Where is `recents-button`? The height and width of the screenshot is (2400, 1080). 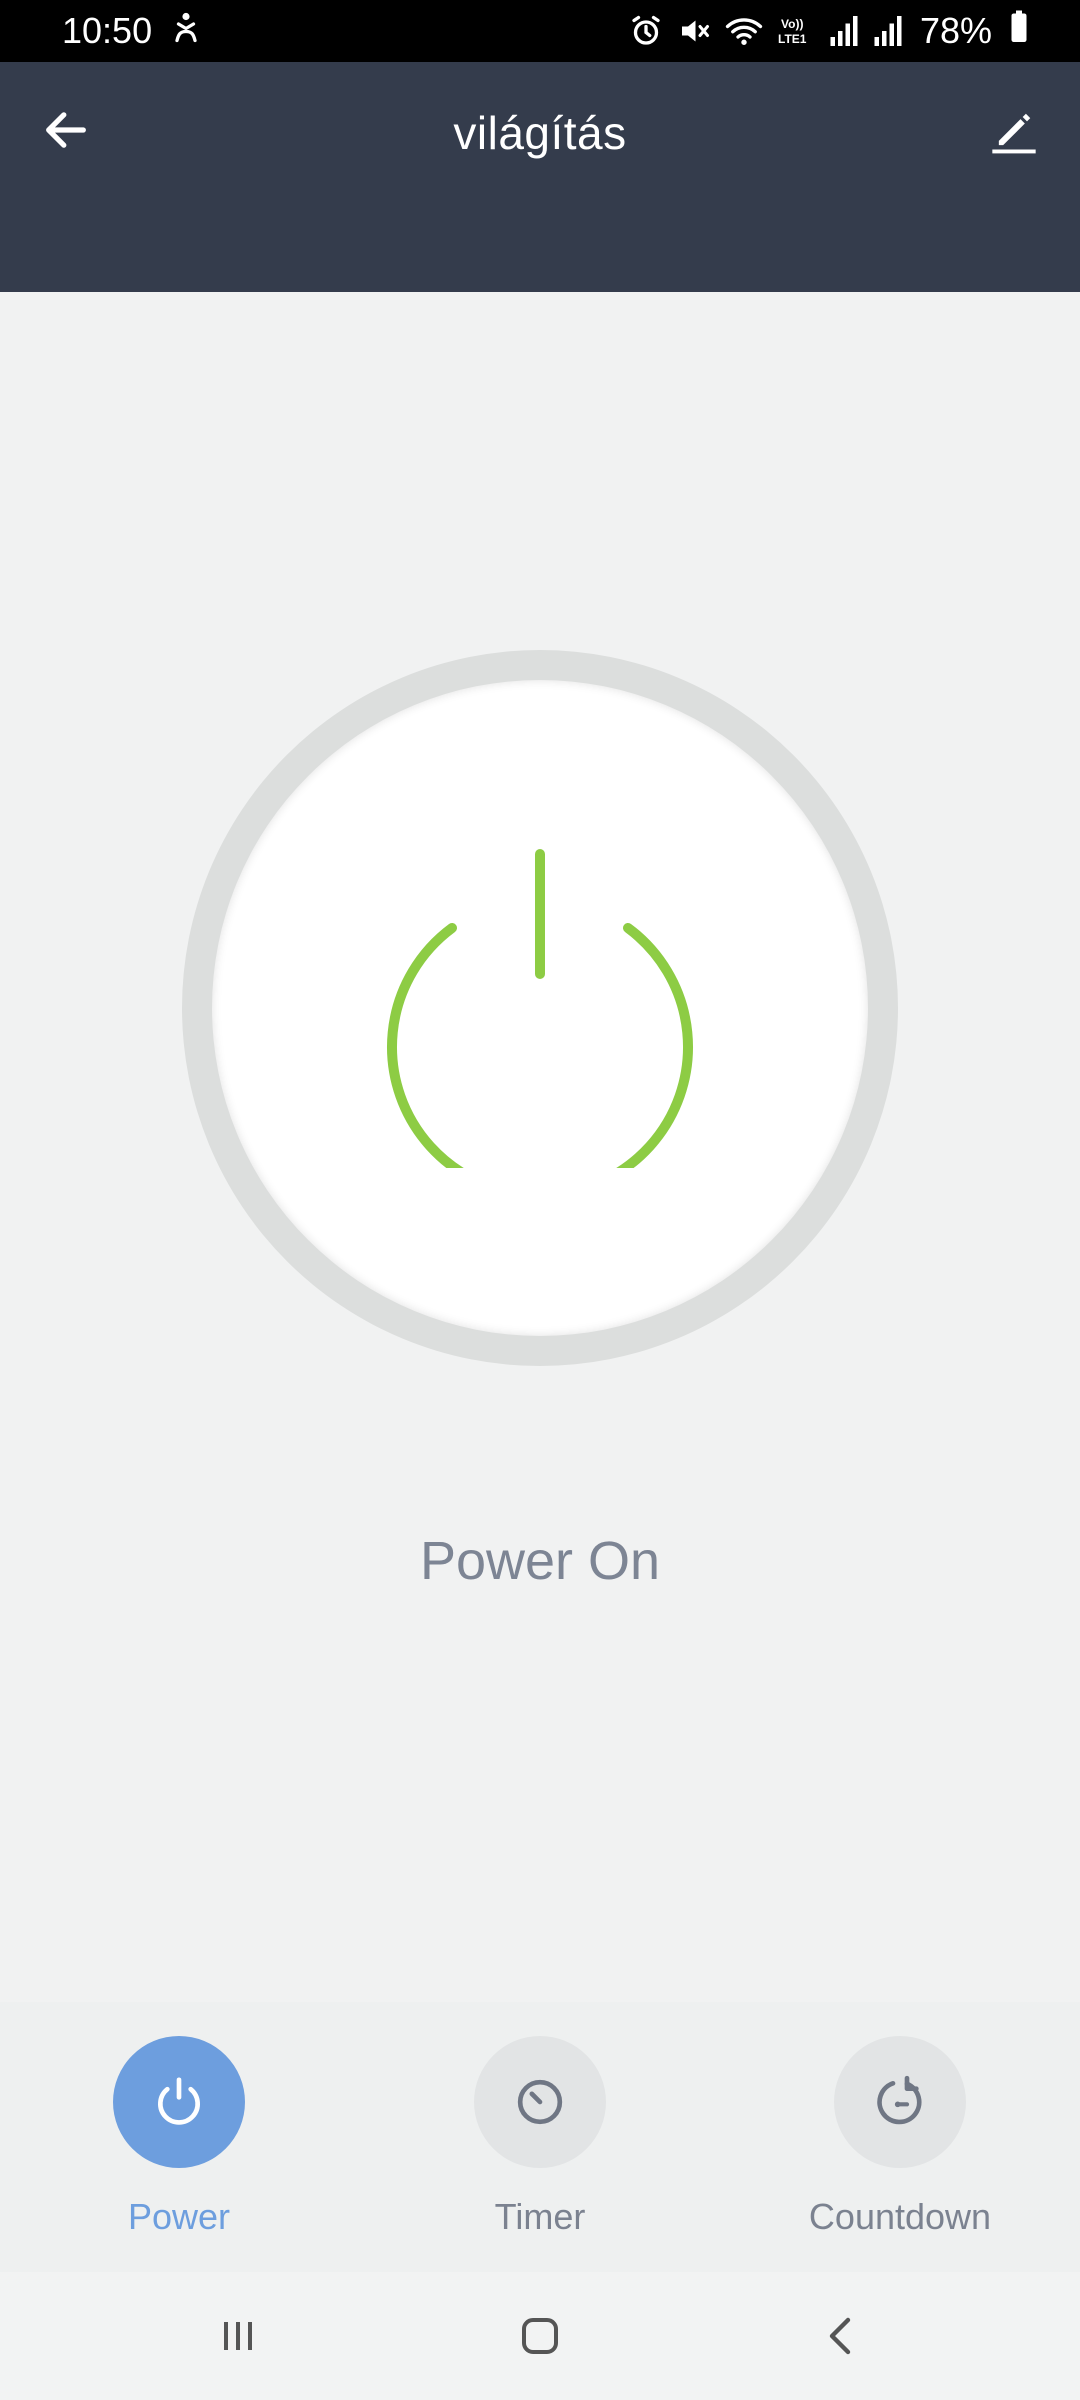 recents-button is located at coordinates (238, 2336).